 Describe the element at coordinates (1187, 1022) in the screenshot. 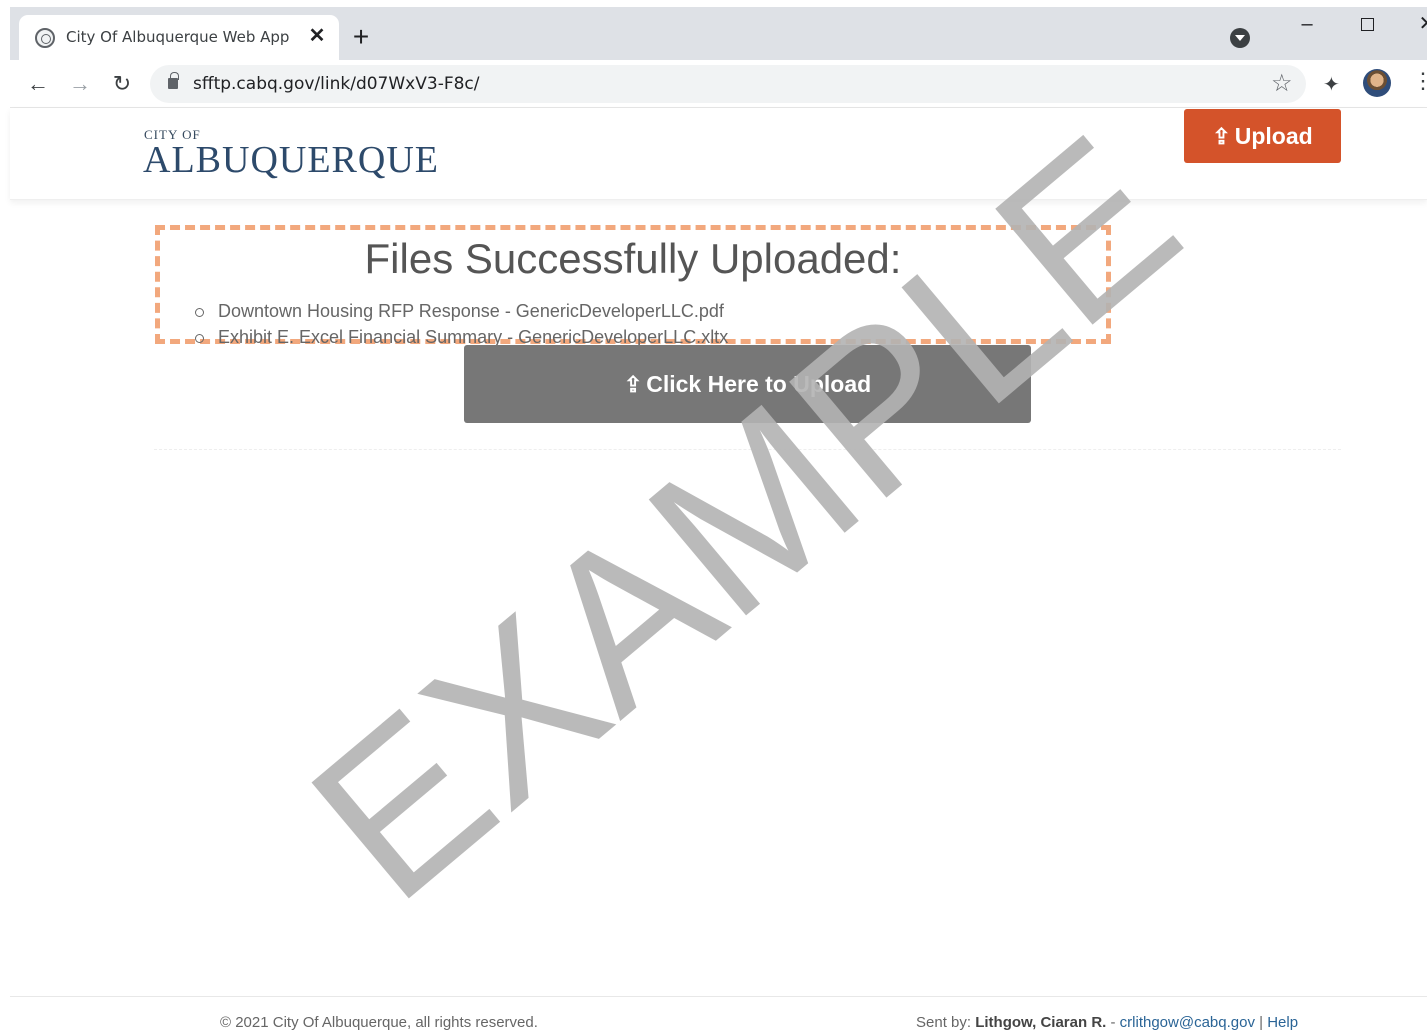

I see `sender-email-link: crlithgow@cabq.gov` at that location.